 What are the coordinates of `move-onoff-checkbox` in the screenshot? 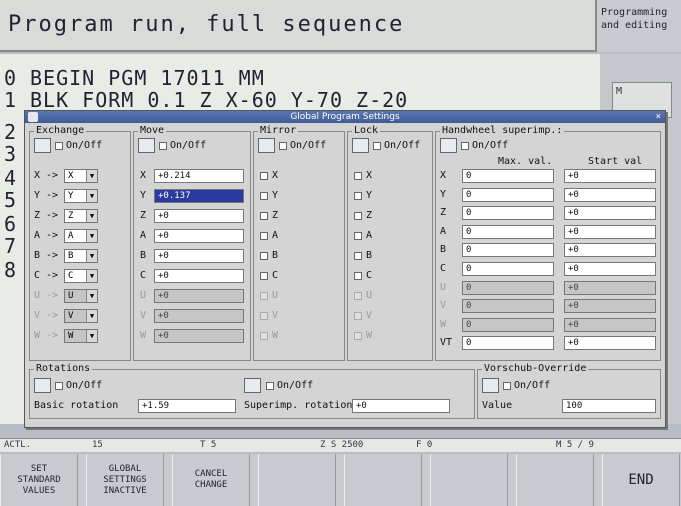 It's located at (163, 146).